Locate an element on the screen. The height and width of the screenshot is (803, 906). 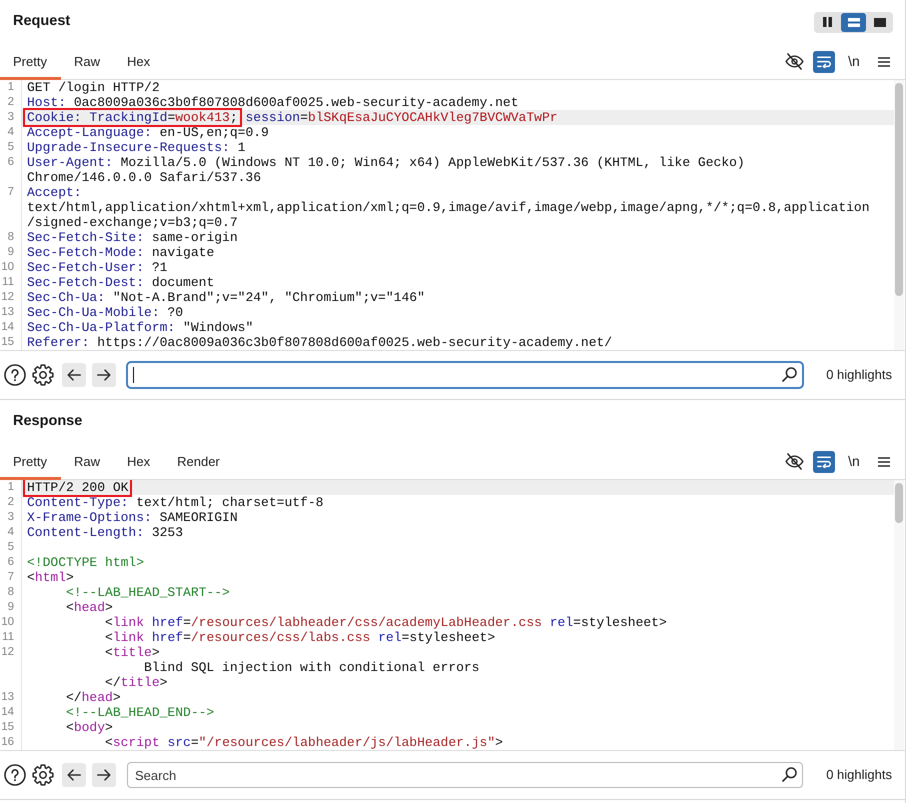
text-cursor-icon is located at coordinates (133, 375).